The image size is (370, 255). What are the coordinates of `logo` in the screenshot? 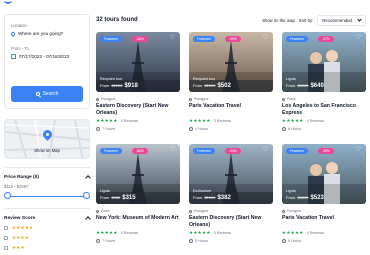 It's located at (8, 2).